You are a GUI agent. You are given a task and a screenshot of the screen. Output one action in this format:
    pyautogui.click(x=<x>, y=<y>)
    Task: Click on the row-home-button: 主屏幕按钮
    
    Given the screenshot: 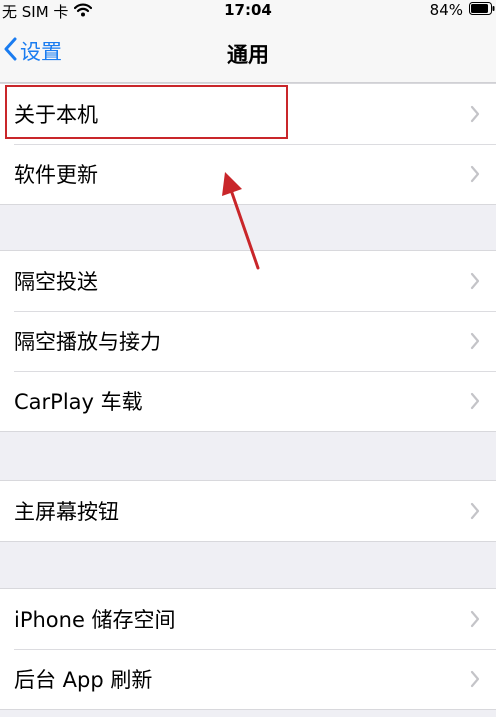 What is the action you would take?
    pyautogui.click(x=248, y=511)
    